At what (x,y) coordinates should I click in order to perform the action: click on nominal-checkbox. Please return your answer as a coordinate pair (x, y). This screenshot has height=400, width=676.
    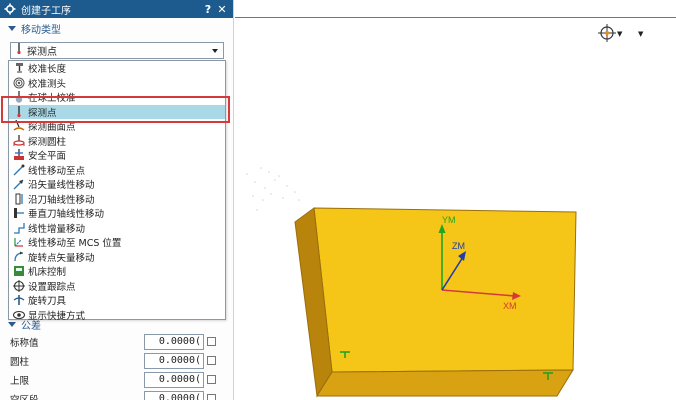
    Looking at the image, I should click on (211, 341).